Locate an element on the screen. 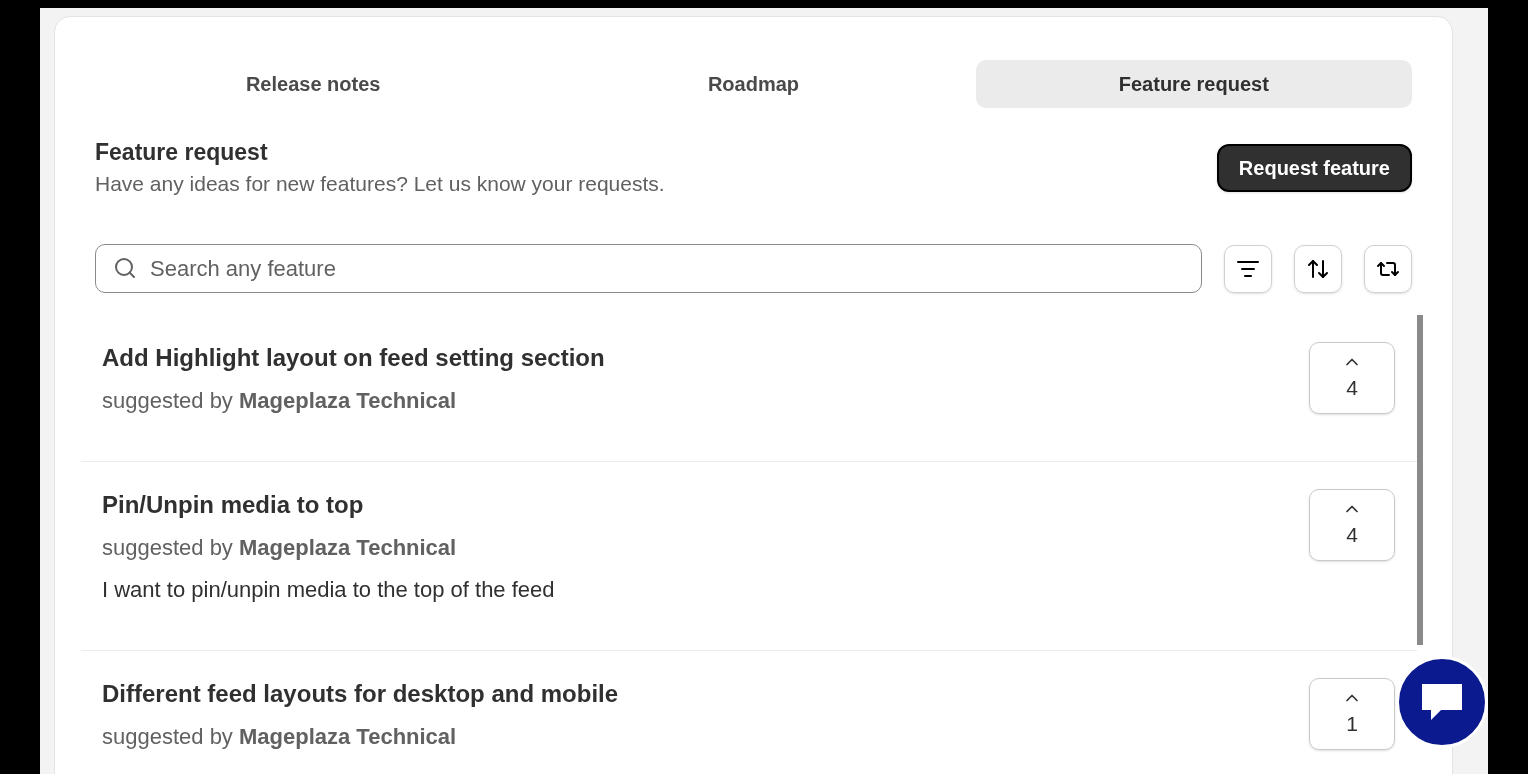 This screenshot has width=1528, height=774. filter-button is located at coordinates (1248, 268).